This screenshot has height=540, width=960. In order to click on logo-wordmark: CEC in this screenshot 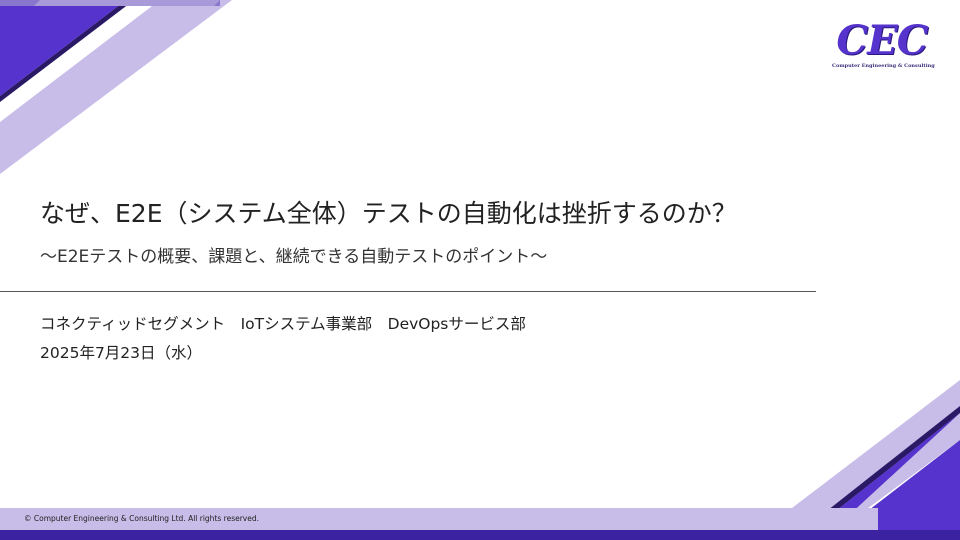, I will do `click(882, 40)`.